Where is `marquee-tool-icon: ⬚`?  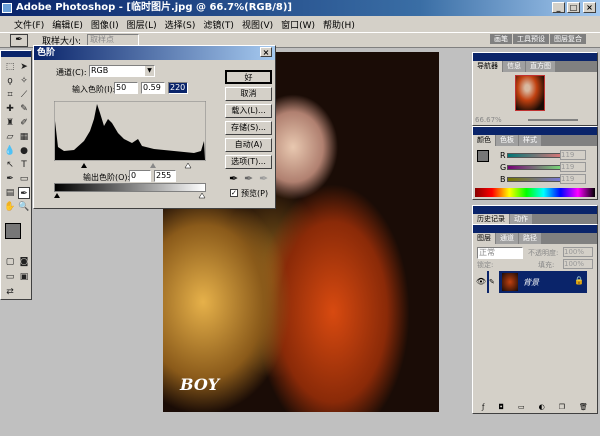
marquee-tool-icon: ⬚ is located at coordinates (10, 67).